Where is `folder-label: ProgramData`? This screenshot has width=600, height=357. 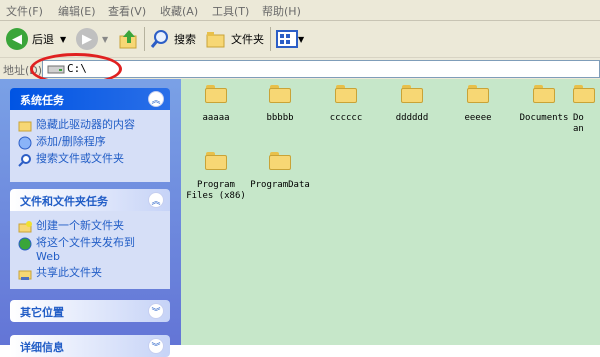 folder-label: ProgramData is located at coordinates (280, 185).